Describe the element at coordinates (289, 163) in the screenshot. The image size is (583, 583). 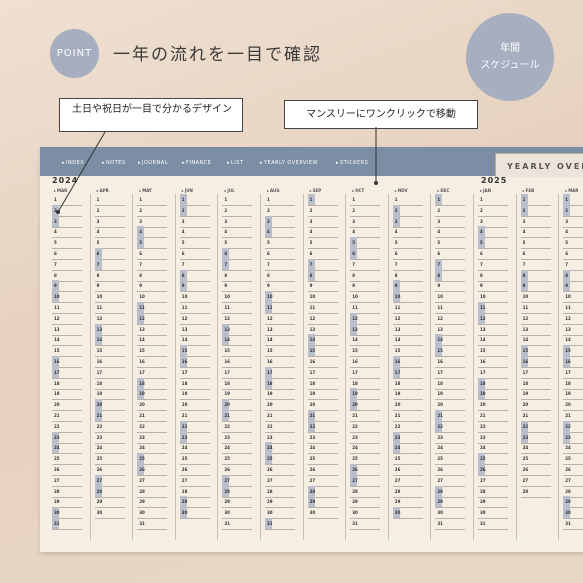
I see `nav-item-yearly-overview: YEARLY OVERVIEW` at that location.